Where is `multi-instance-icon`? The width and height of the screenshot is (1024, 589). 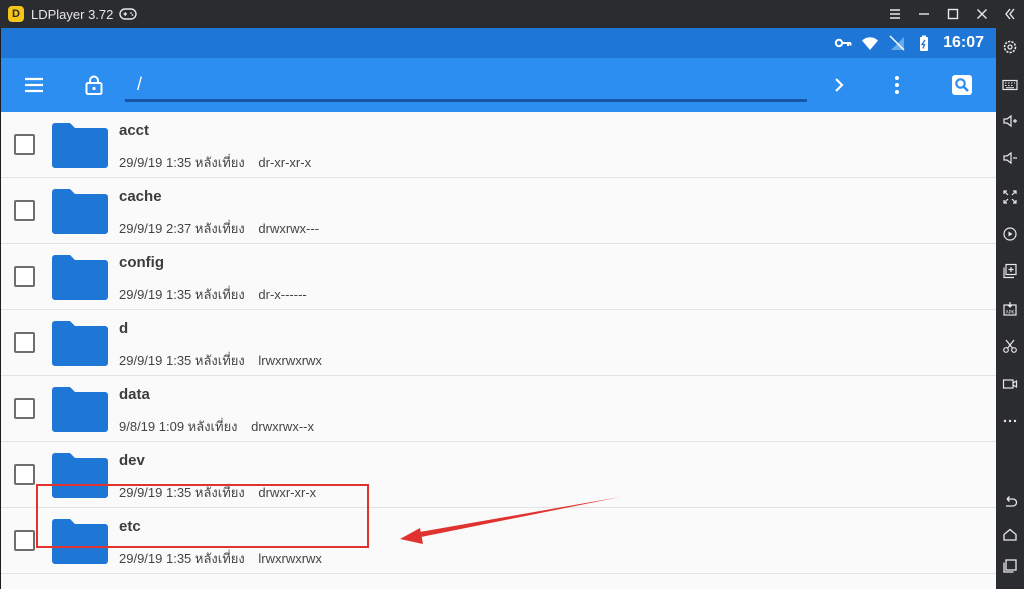
multi-instance-icon is located at coordinates (1010, 271).